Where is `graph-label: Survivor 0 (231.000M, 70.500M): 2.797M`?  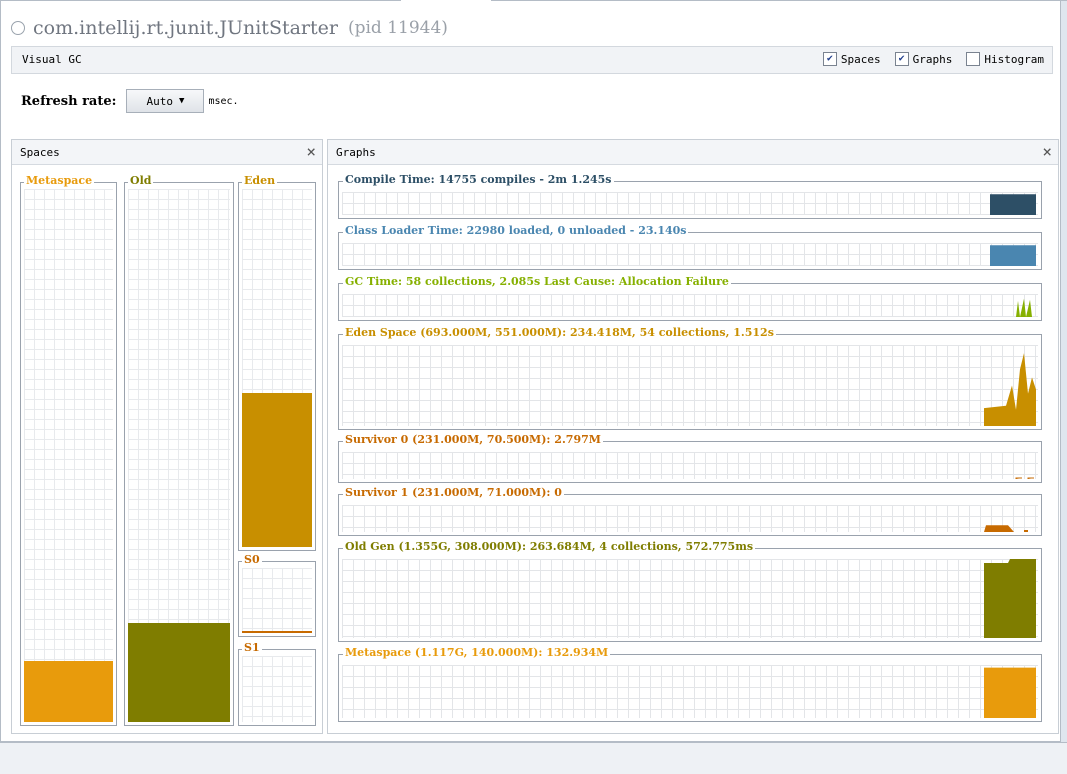
graph-label: Survivor 0 (231.000M, 70.500M): 2.797M is located at coordinates (473, 439).